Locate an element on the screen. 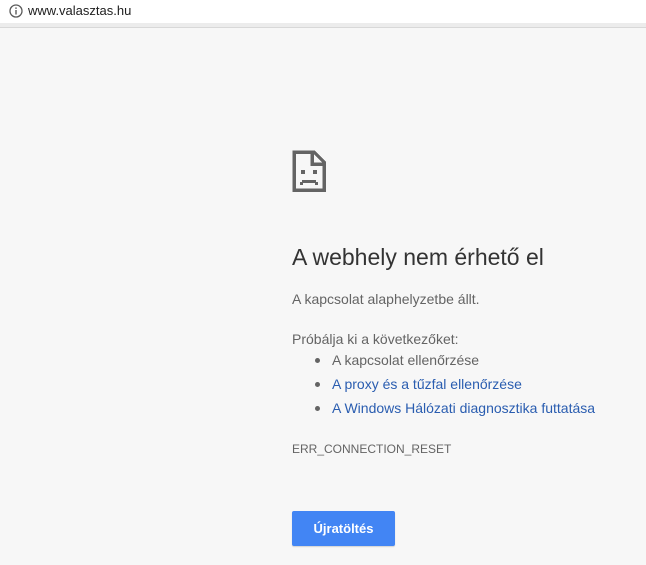 The width and height of the screenshot is (646, 565). url-text: www.valasztas.hu is located at coordinates (79, 11).